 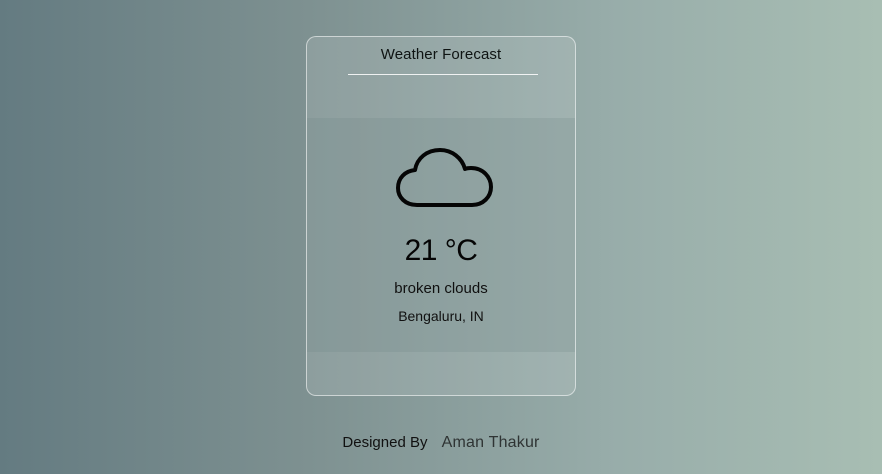 What do you see at coordinates (441, 250) in the screenshot?
I see `temperature-value: 21 °C` at bounding box center [441, 250].